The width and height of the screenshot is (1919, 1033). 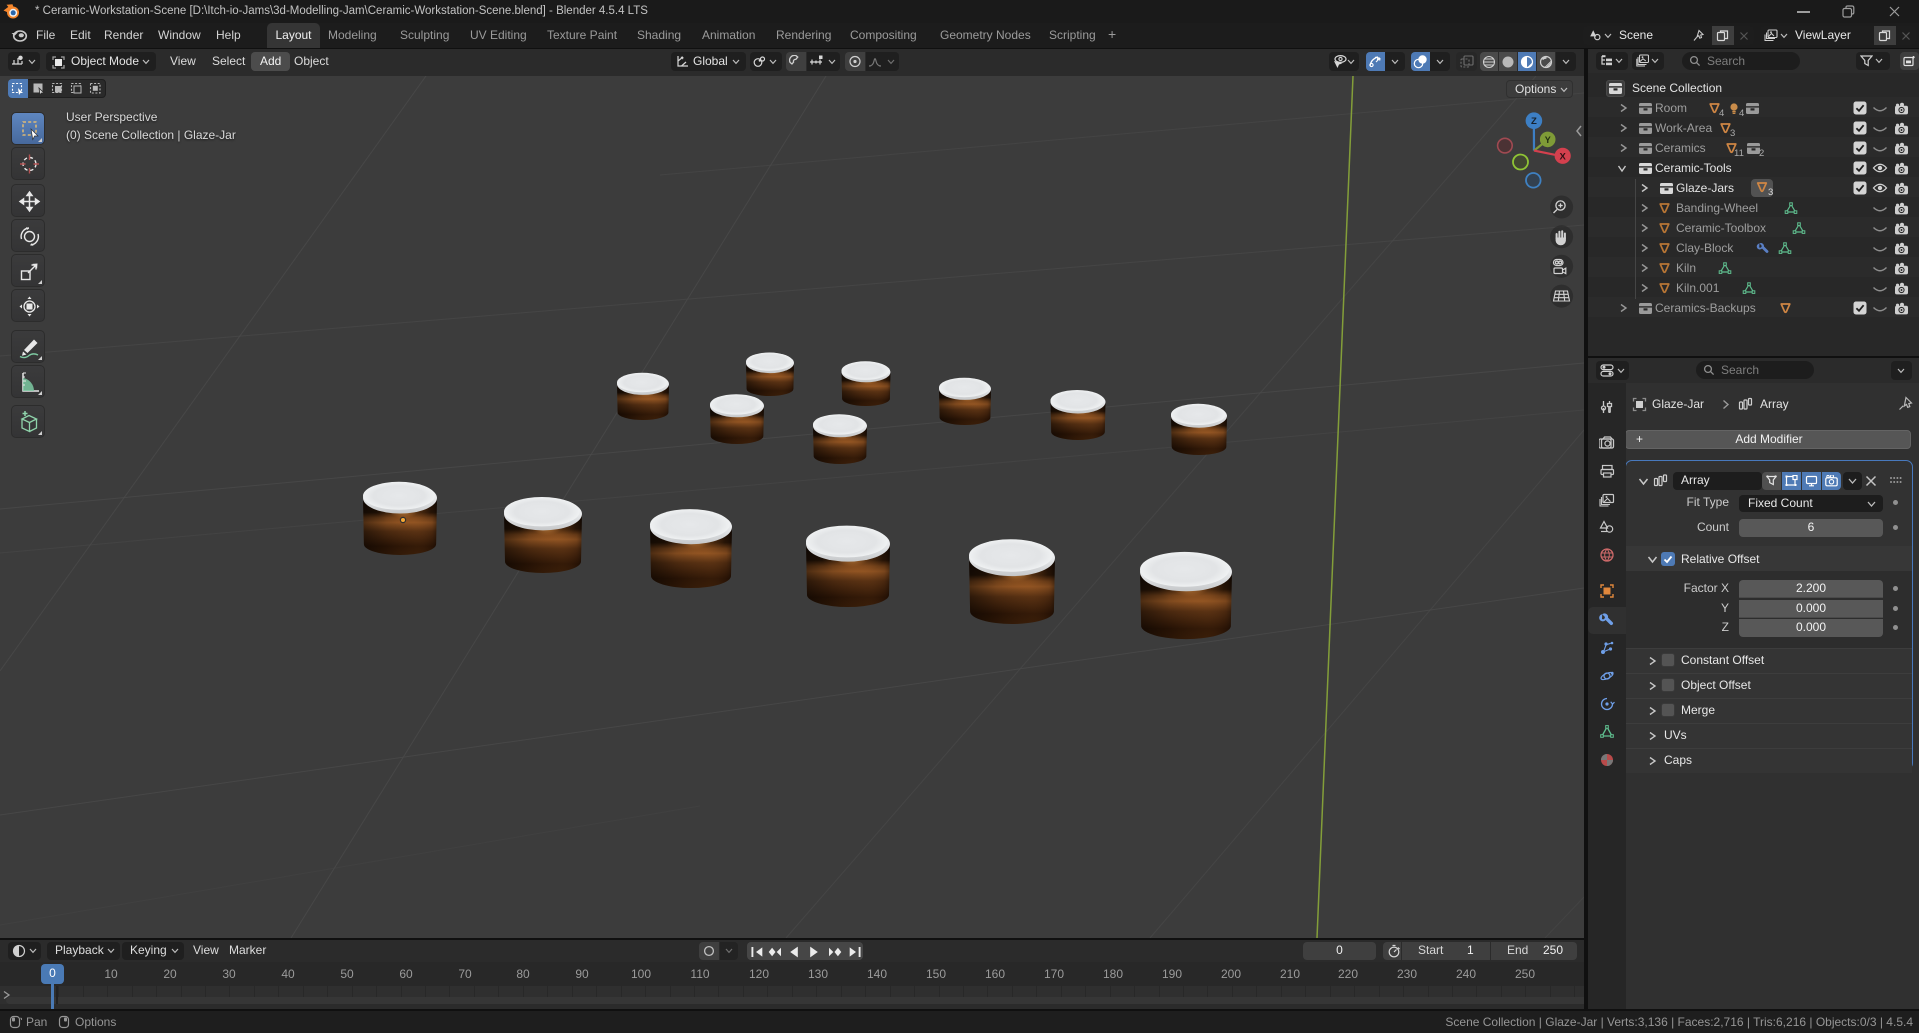 I want to click on svg-text: Y, so click(x=1548, y=140).